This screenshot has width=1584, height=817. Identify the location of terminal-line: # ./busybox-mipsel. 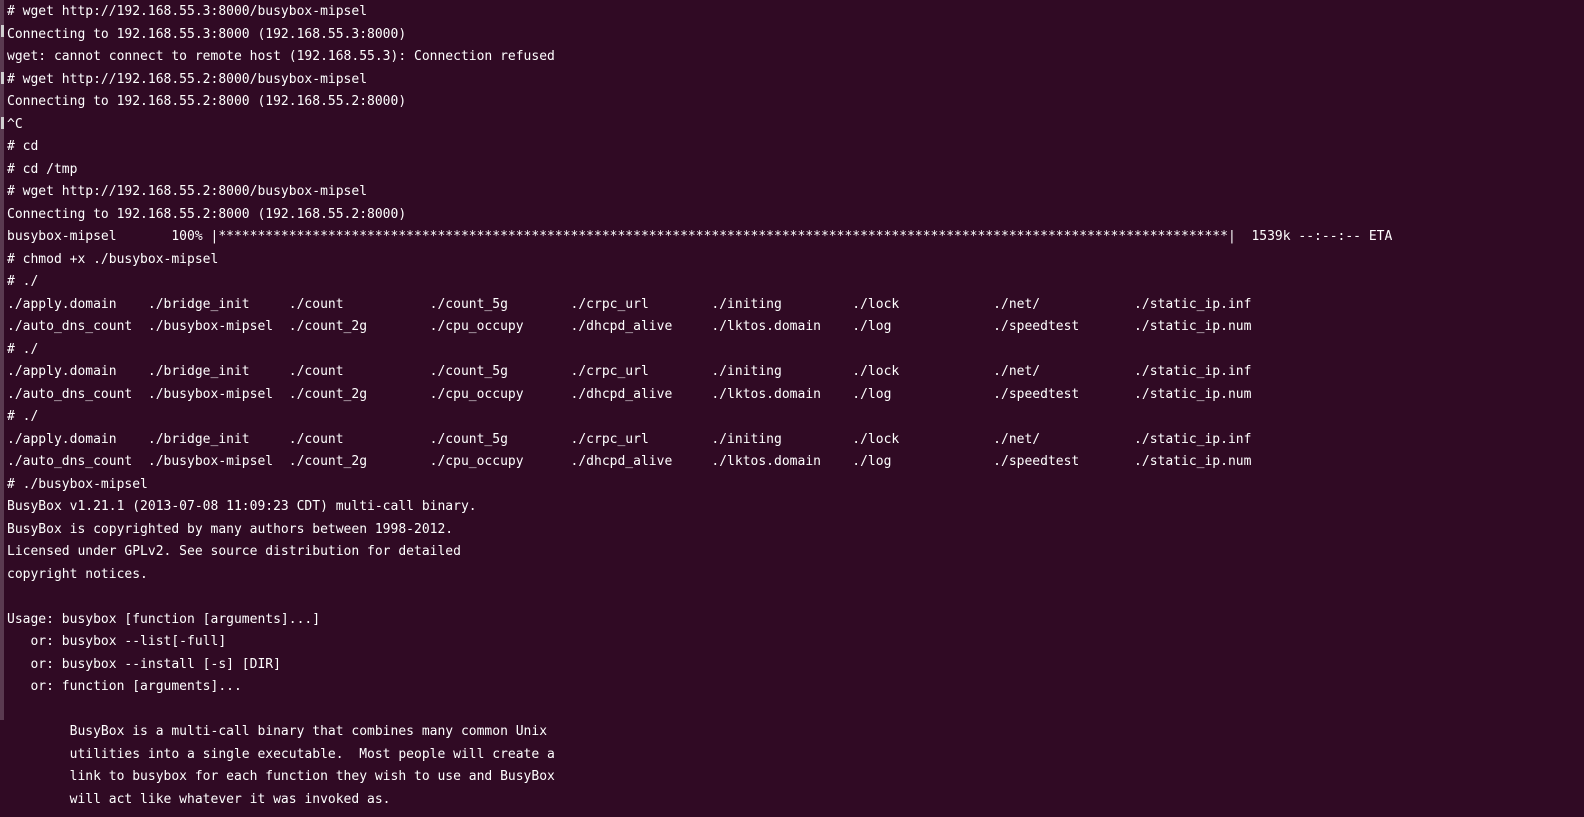
(77, 484).